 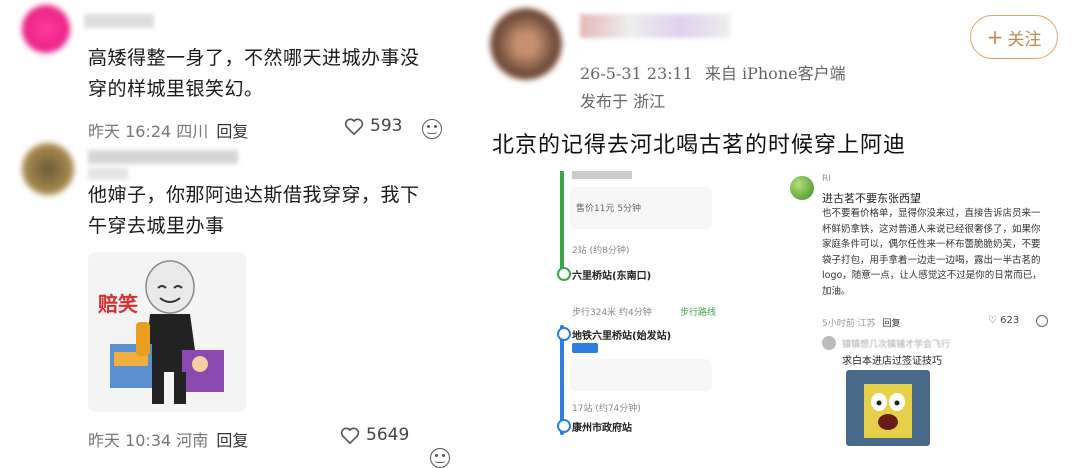 What do you see at coordinates (871, 198) in the screenshot?
I see `inner-title: 进古茗不要东张西望` at bounding box center [871, 198].